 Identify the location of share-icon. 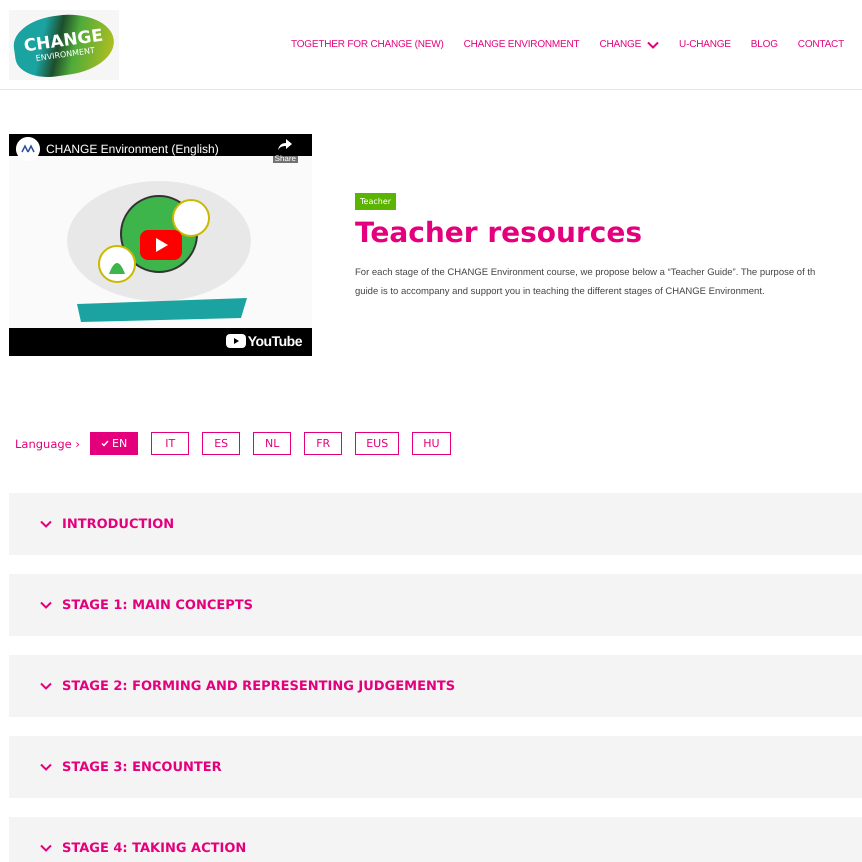
(285, 145).